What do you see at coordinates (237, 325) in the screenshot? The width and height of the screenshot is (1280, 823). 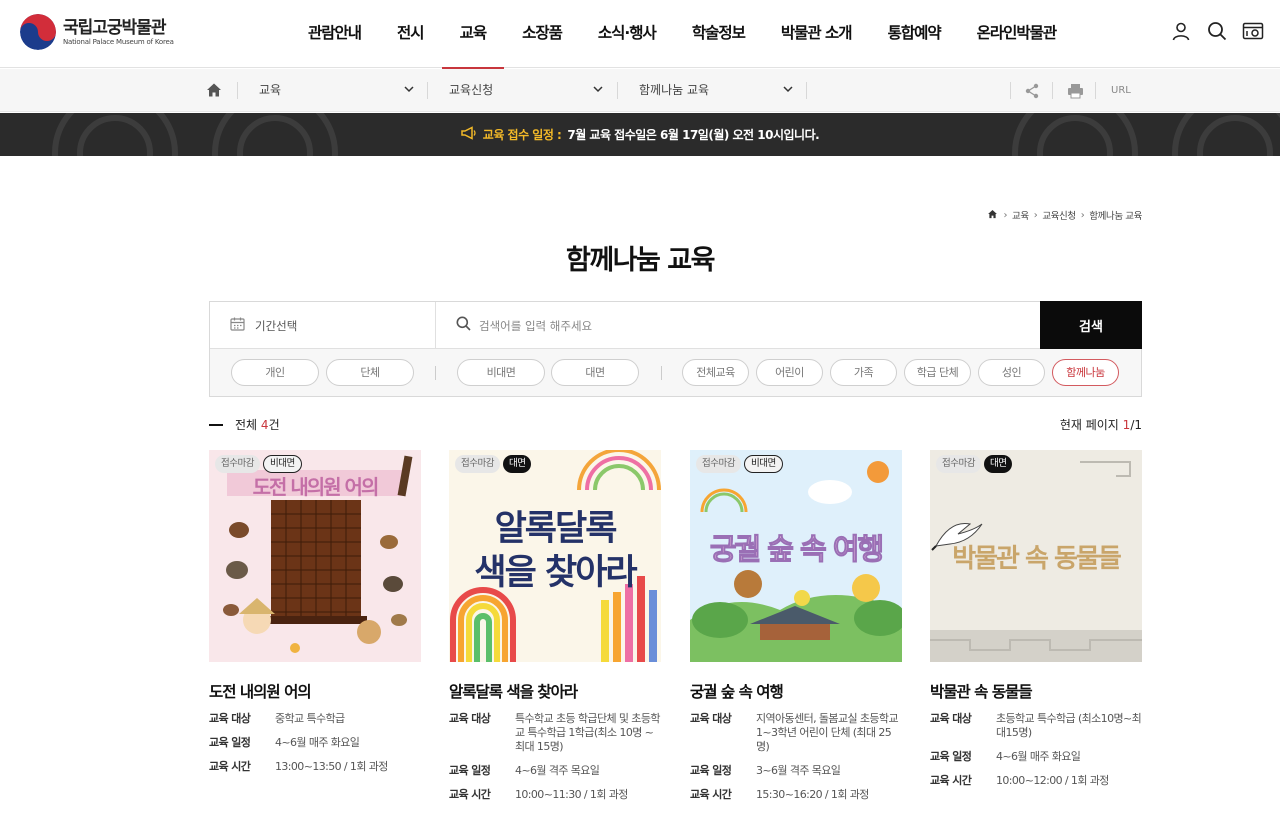 I see `calendar-icon` at bounding box center [237, 325].